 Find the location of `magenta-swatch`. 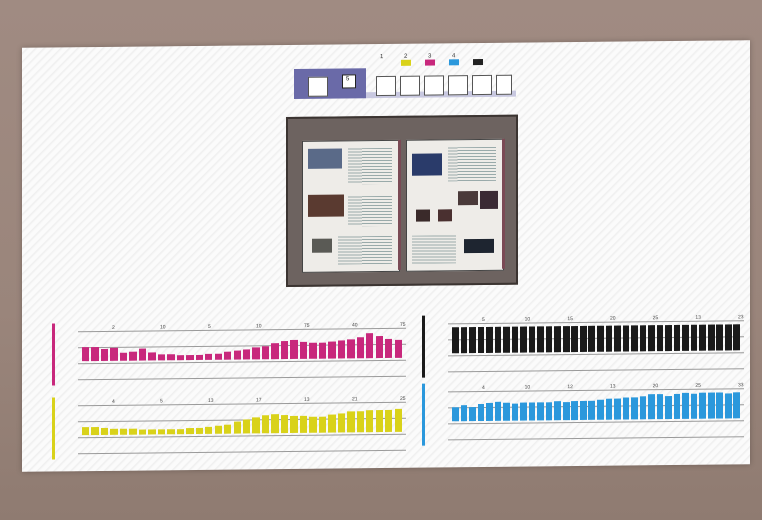

magenta-swatch is located at coordinates (430, 62).